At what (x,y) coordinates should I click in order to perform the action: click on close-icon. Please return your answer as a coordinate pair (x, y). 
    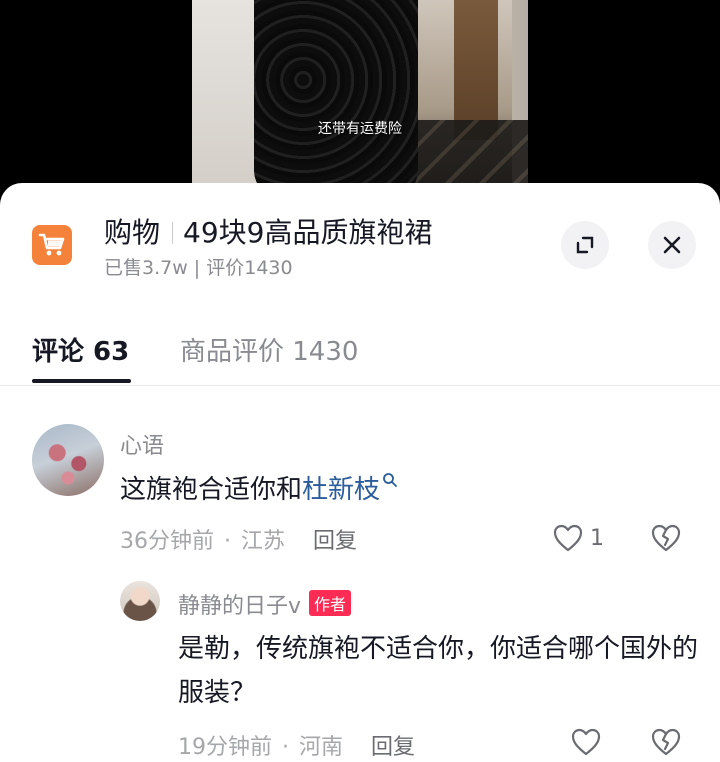
    Looking at the image, I should click on (672, 245).